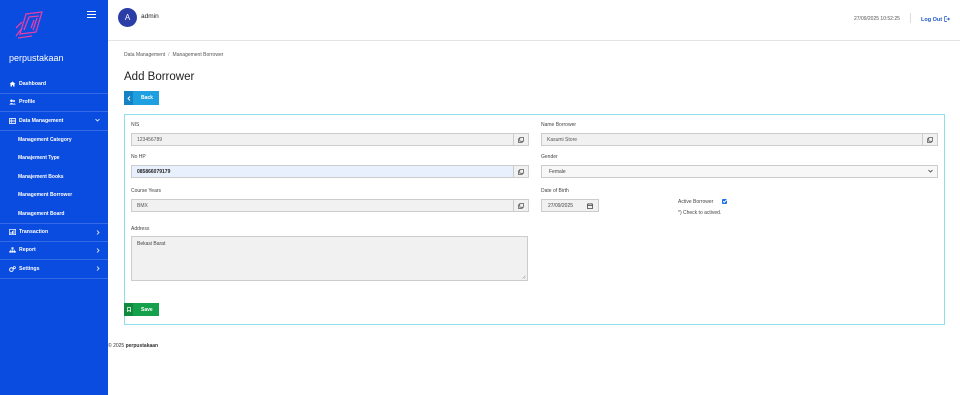 The height and width of the screenshot is (395, 960). I want to click on active-borrower-checkbox, so click(724, 201).